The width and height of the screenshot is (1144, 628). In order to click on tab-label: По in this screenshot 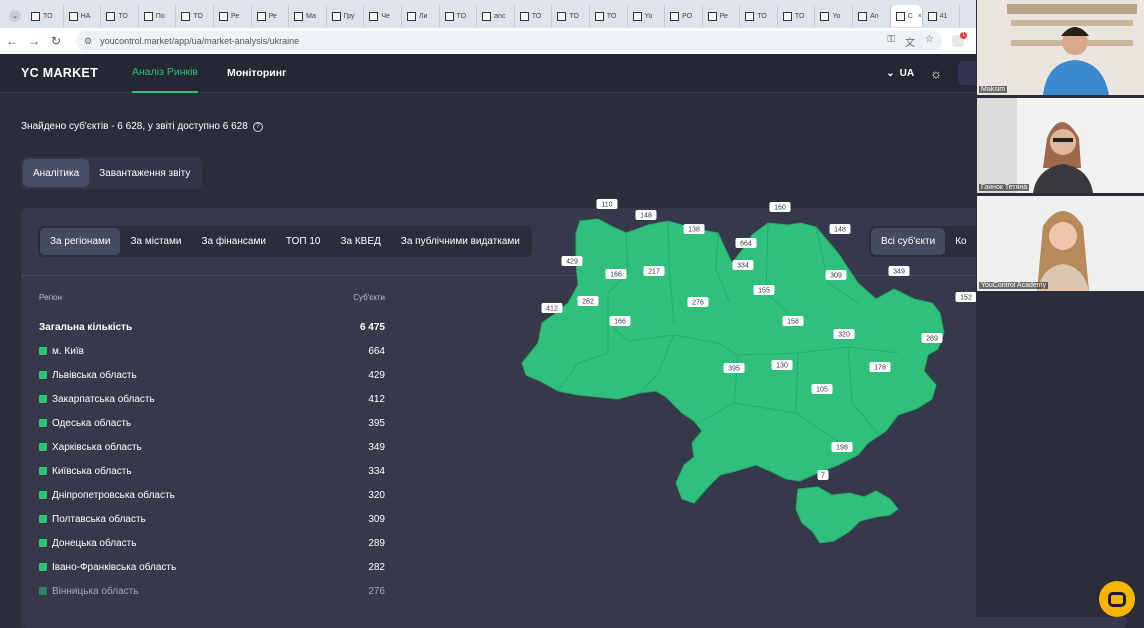, I will do `click(160, 16)`.